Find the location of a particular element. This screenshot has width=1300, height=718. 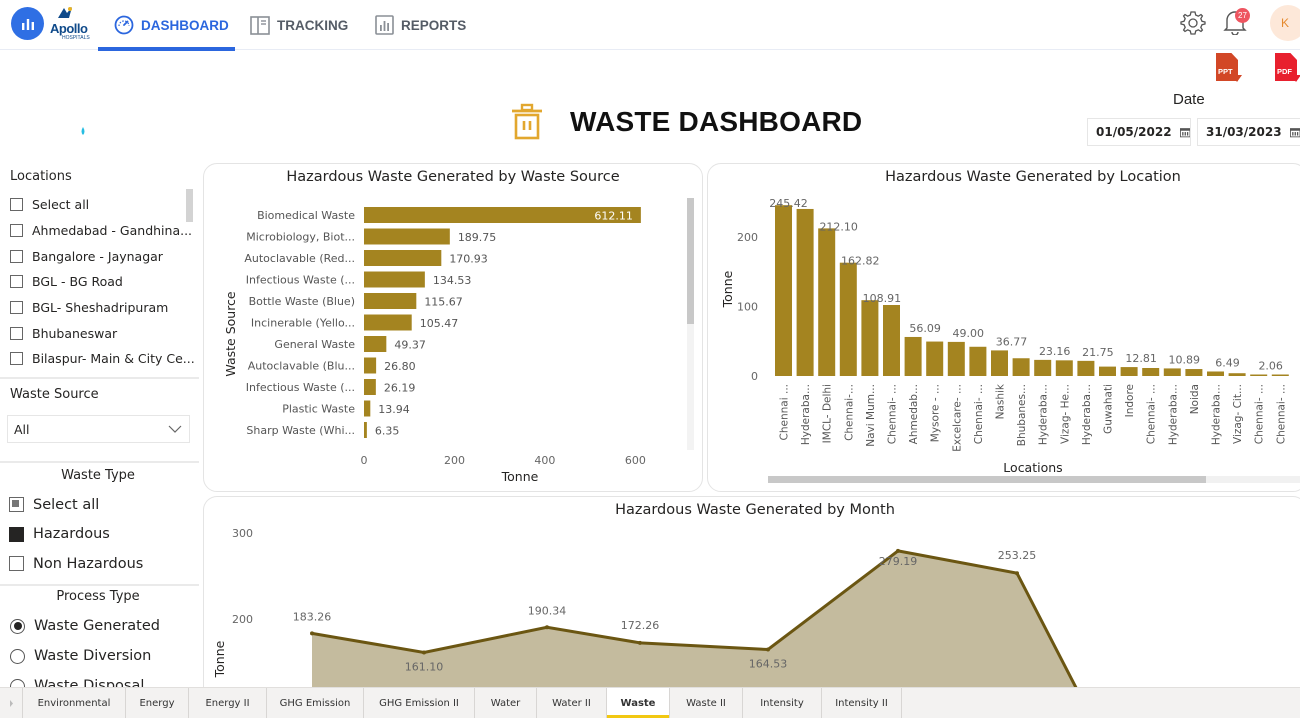

waste-type-option: Non Hazardous is located at coordinates (76, 564).